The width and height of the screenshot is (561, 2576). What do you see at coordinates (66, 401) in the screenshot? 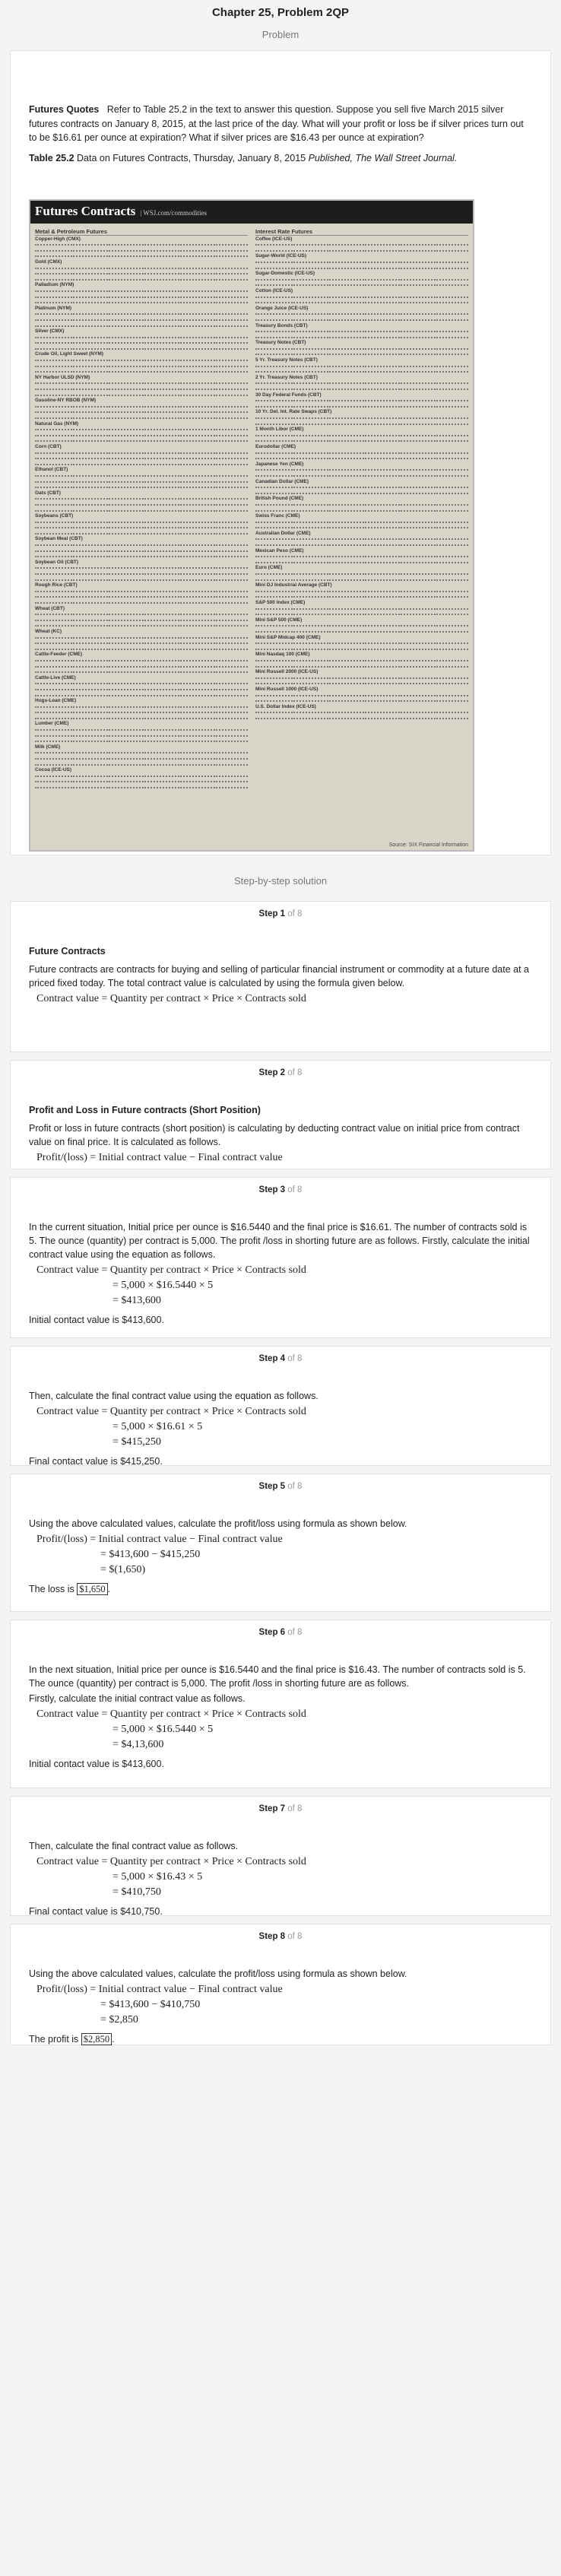
I see `contract-name: Gasoline-NY RBOB (NYM)` at bounding box center [66, 401].